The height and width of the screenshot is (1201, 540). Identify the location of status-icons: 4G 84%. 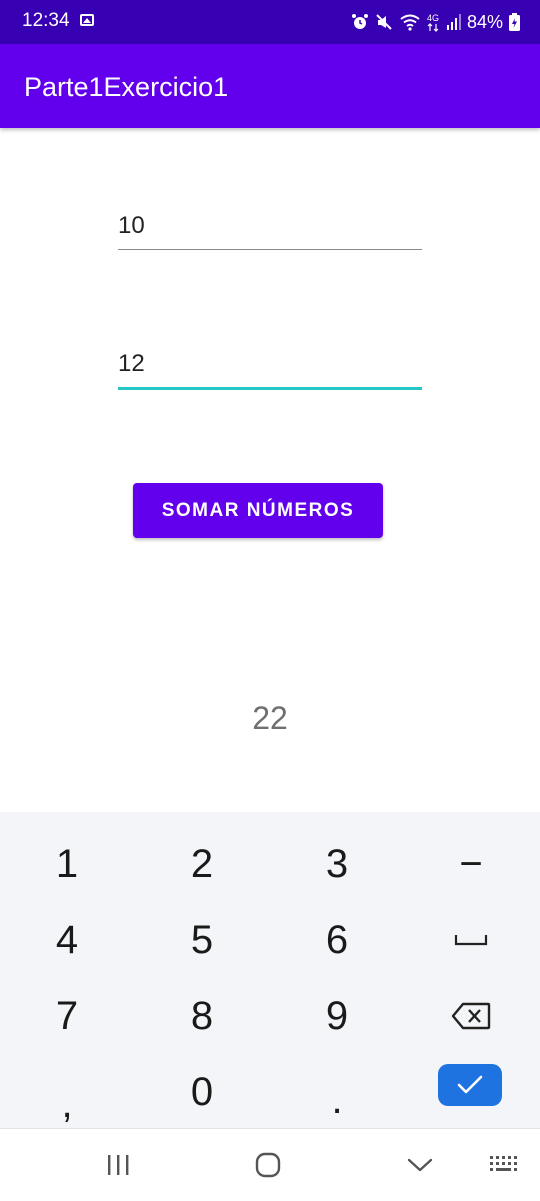
(435, 22).